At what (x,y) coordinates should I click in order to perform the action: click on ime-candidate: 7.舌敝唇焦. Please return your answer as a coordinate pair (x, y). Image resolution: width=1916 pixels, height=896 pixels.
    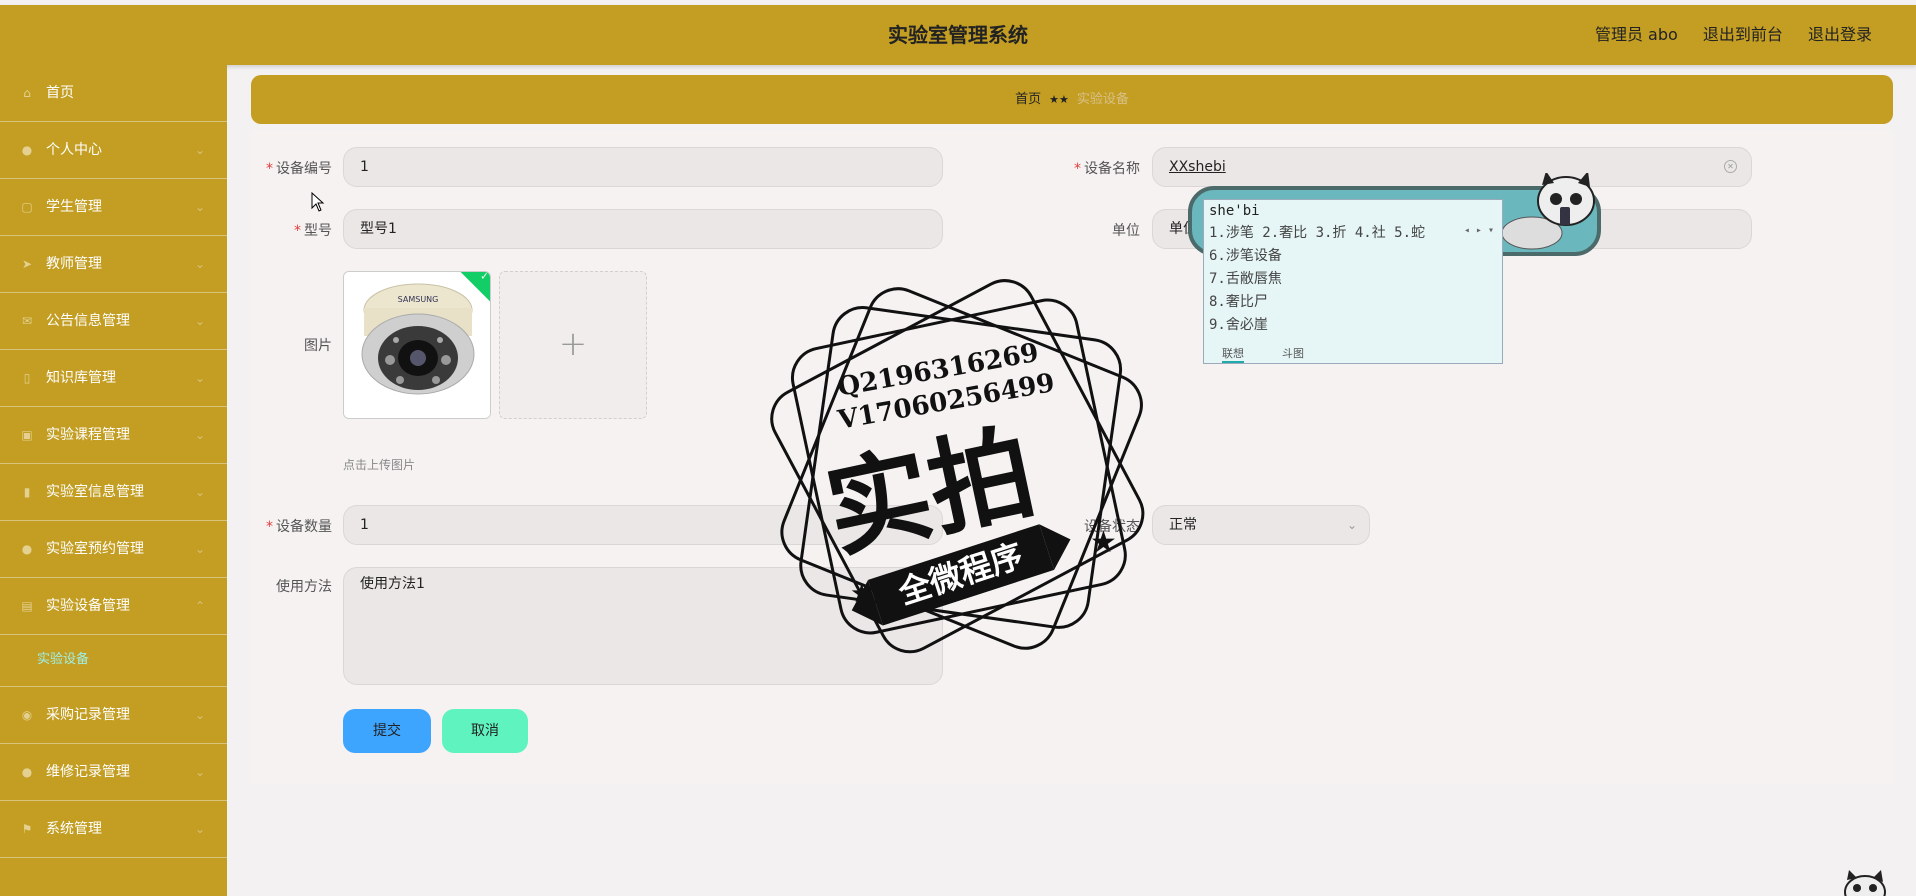
    Looking at the image, I should click on (1245, 278).